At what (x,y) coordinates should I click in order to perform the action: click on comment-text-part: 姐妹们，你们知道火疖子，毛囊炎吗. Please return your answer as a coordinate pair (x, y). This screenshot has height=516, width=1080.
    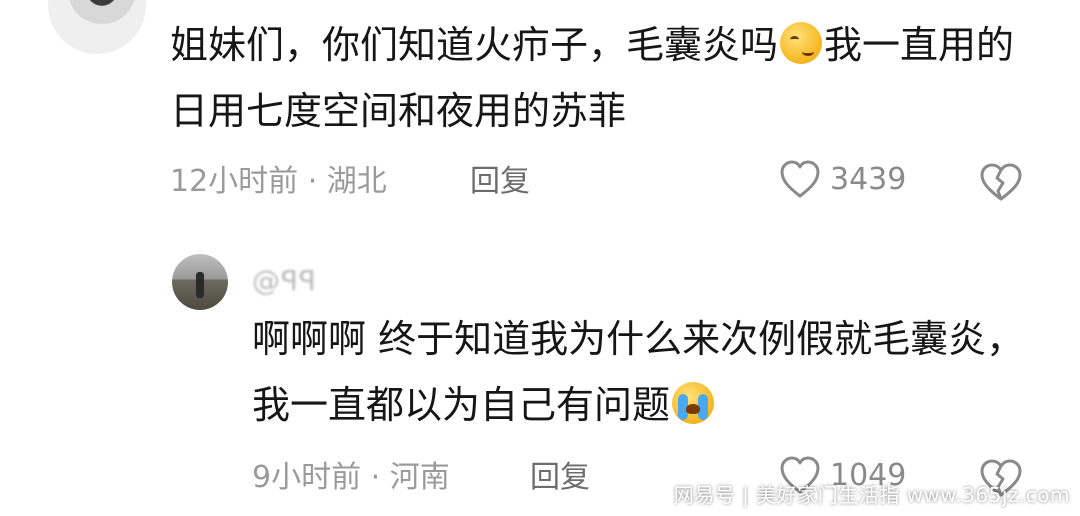
    Looking at the image, I should click on (474, 45).